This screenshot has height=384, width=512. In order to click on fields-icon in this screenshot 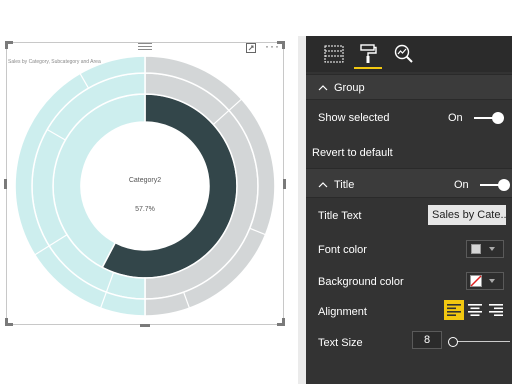, I will do `click(334, 54)`.